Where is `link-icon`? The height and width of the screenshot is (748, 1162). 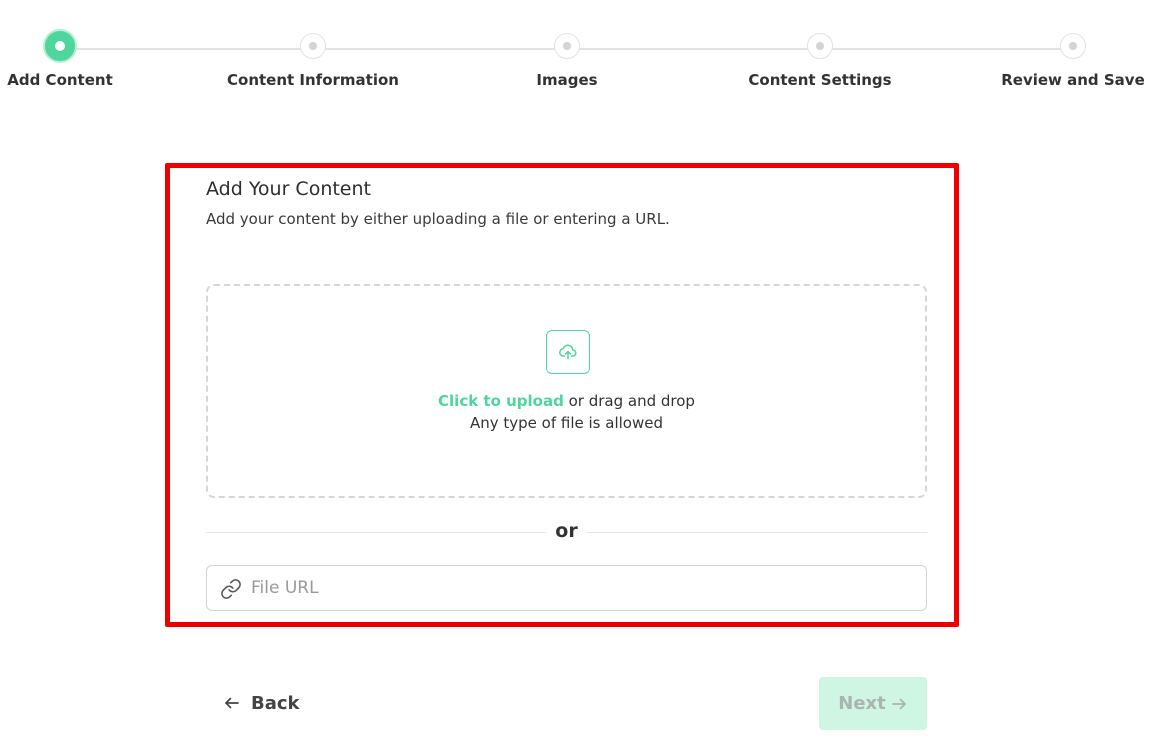
link-icon is located at coordinates (231, 589).